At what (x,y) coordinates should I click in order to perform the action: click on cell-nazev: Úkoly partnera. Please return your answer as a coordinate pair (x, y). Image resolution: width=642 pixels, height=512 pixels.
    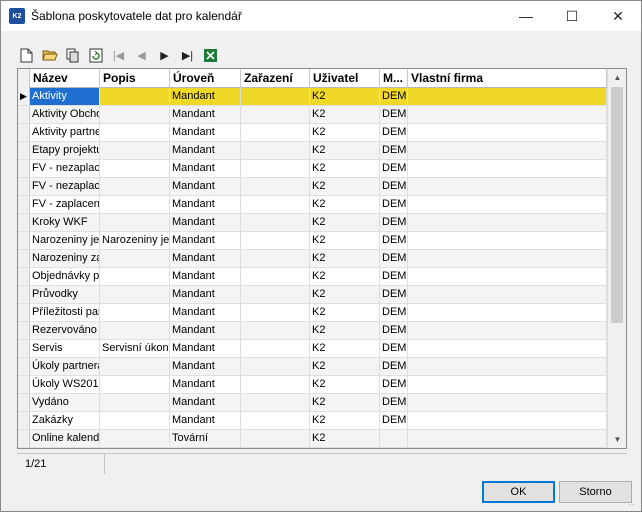
    Looking at the image, I should click on (65, 366).